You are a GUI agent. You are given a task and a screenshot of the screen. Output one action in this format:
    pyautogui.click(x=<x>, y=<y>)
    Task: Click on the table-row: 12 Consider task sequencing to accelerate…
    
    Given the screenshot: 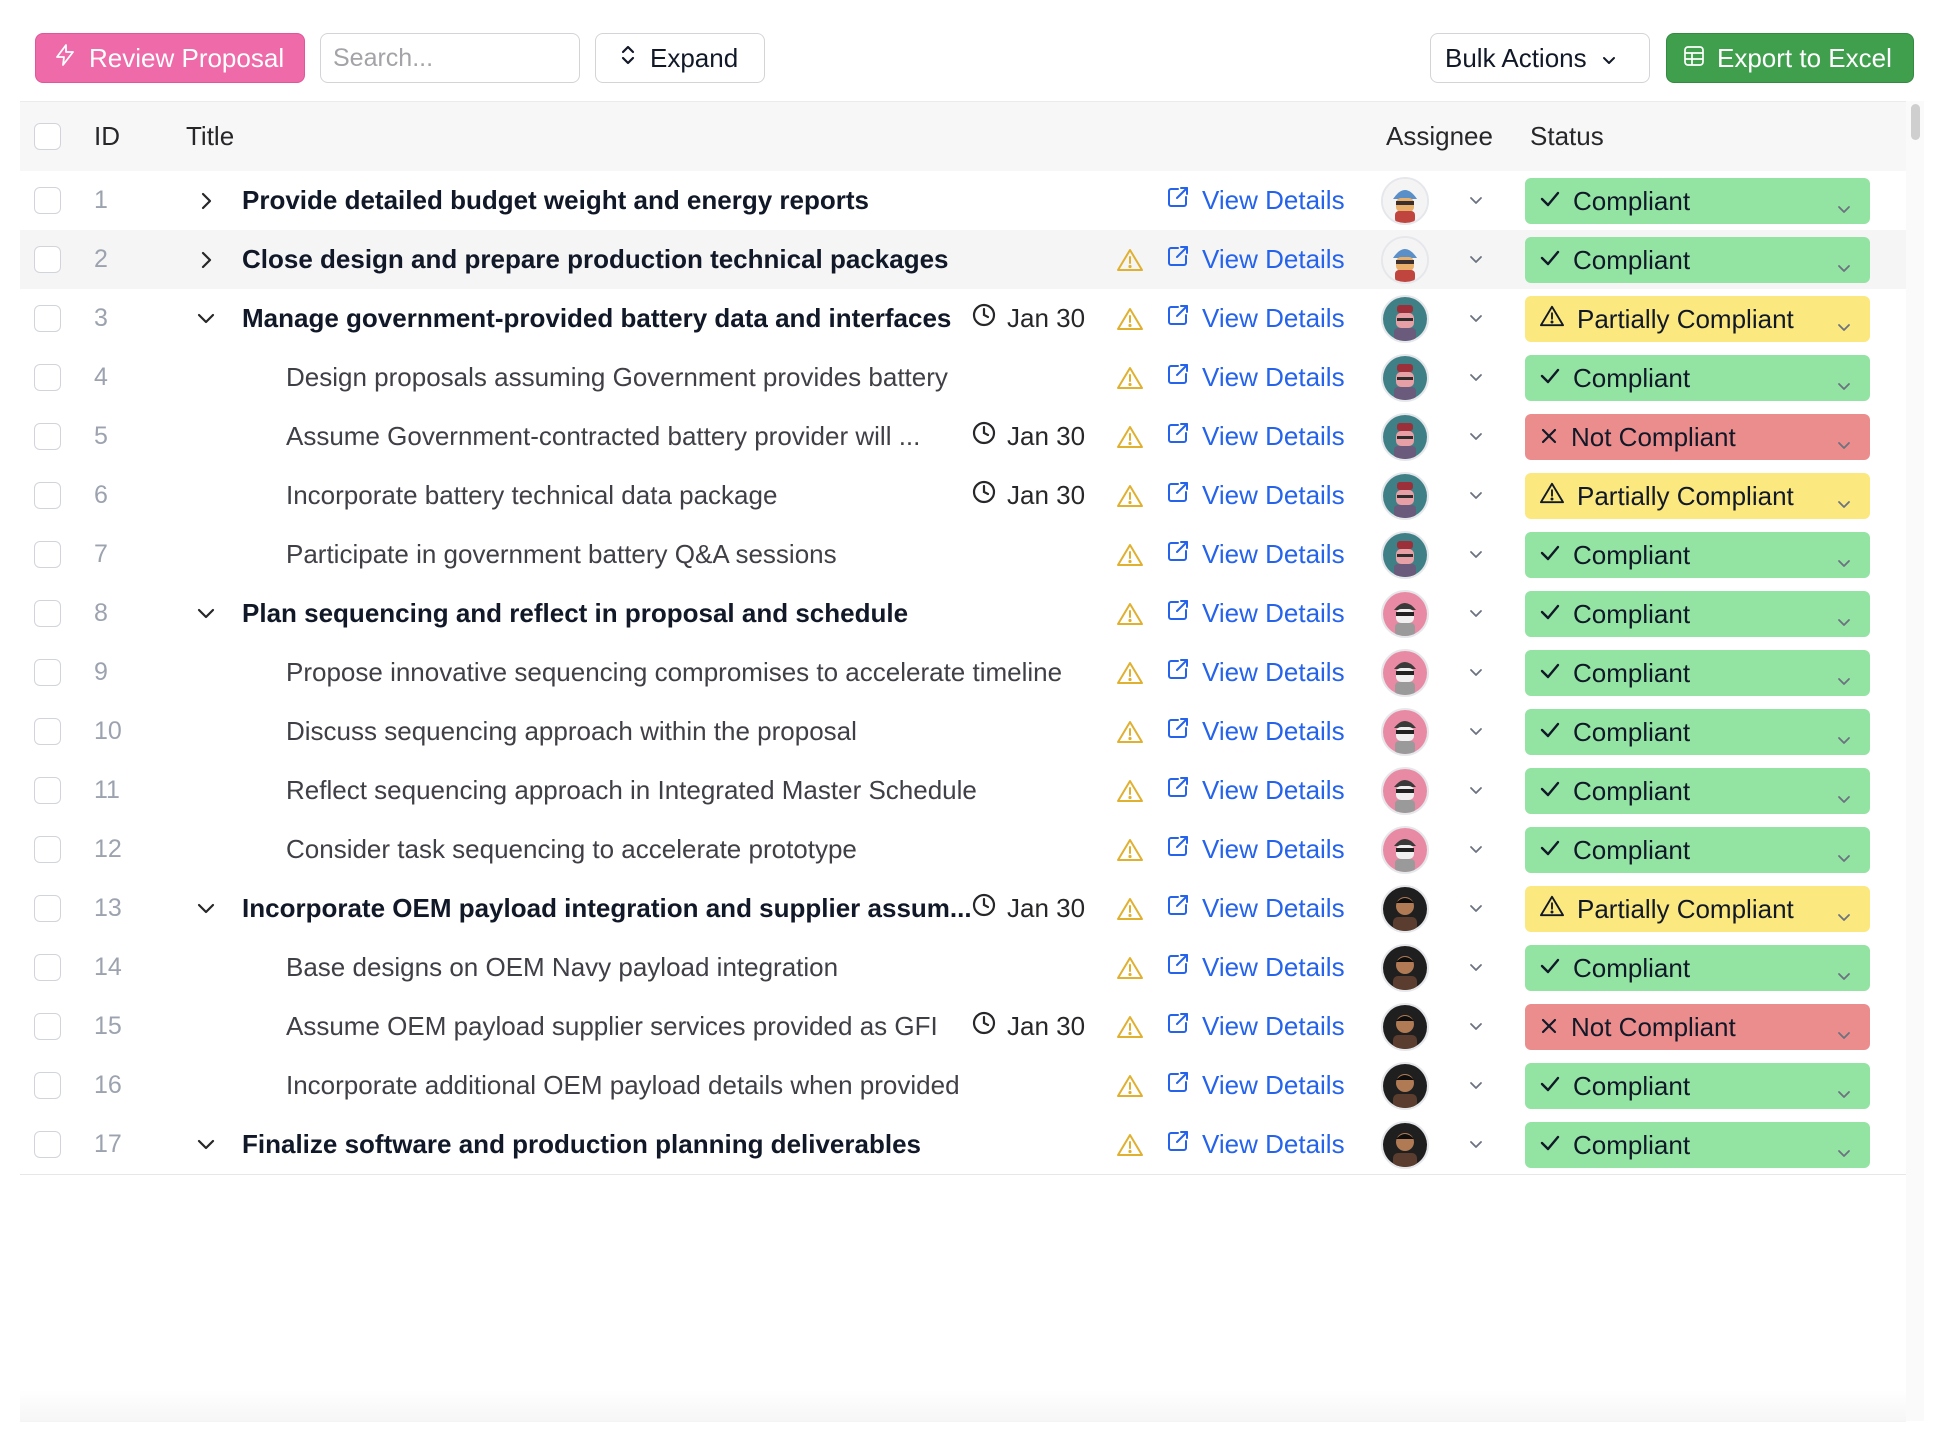 What is the action you would take?
    pyautogui.click(x=963, y=850)
    